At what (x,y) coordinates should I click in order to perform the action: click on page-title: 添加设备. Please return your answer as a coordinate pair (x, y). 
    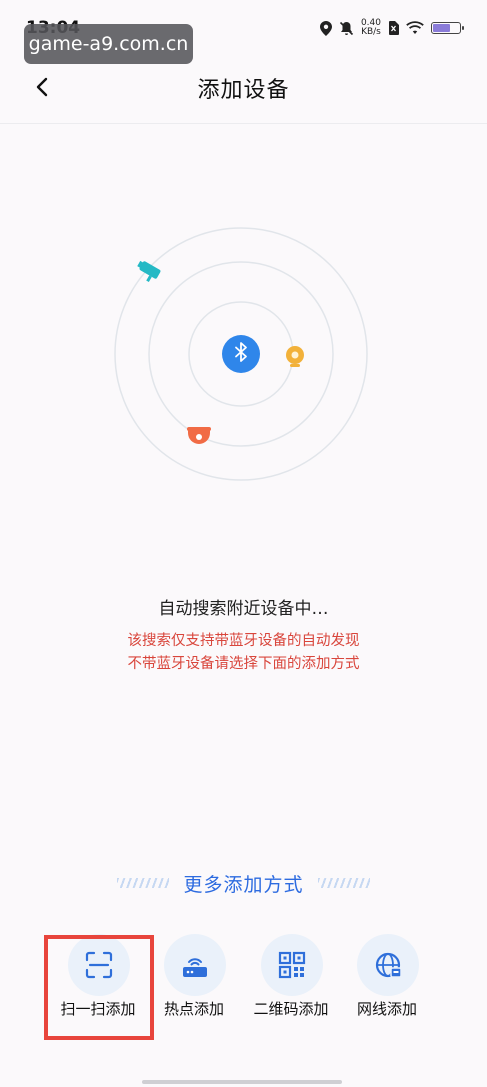
    Looking at the image, I should click on (243, 90).